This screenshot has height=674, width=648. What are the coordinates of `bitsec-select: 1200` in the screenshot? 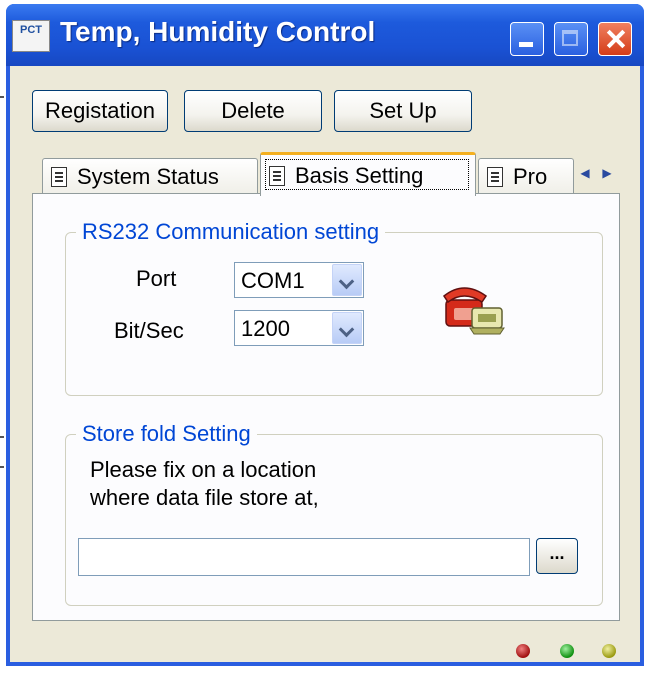 It's located at (299, 328).